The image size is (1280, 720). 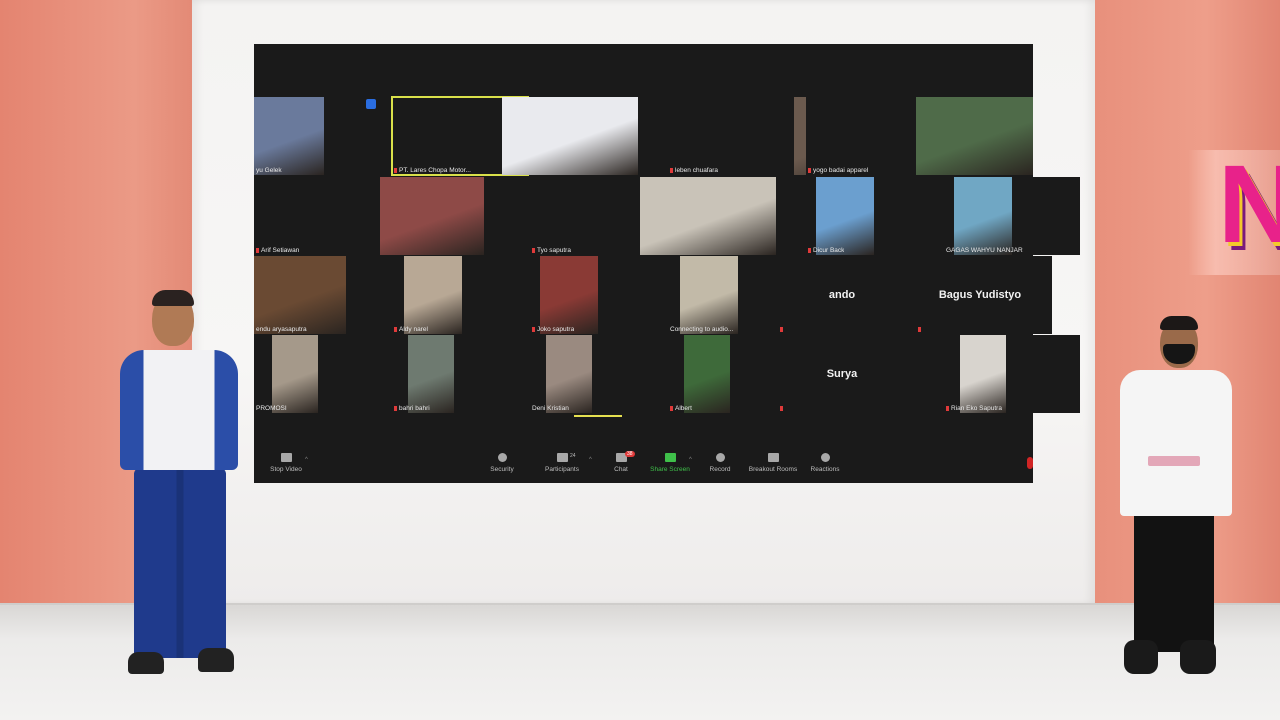 What do you see at coordinates (683, 408) in the screenshot?
I see `participant-name: Albert` at bounding box center [683, 408].